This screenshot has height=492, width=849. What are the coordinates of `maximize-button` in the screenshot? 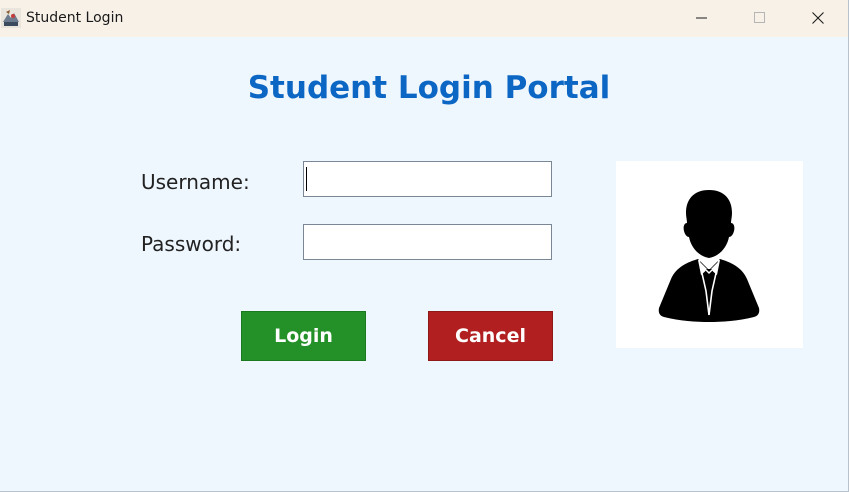 It's located at (760, 18).